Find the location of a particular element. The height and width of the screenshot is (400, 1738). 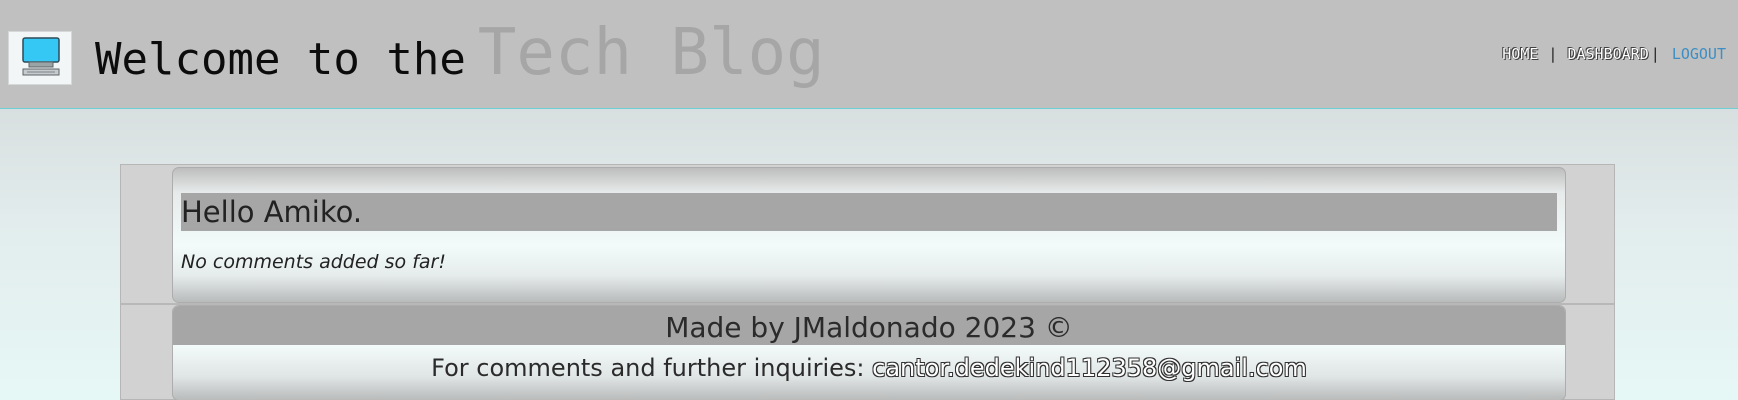

main-nav: HOME | DASHBOARD | LOGOUT is located at coordinates (1614, 54).